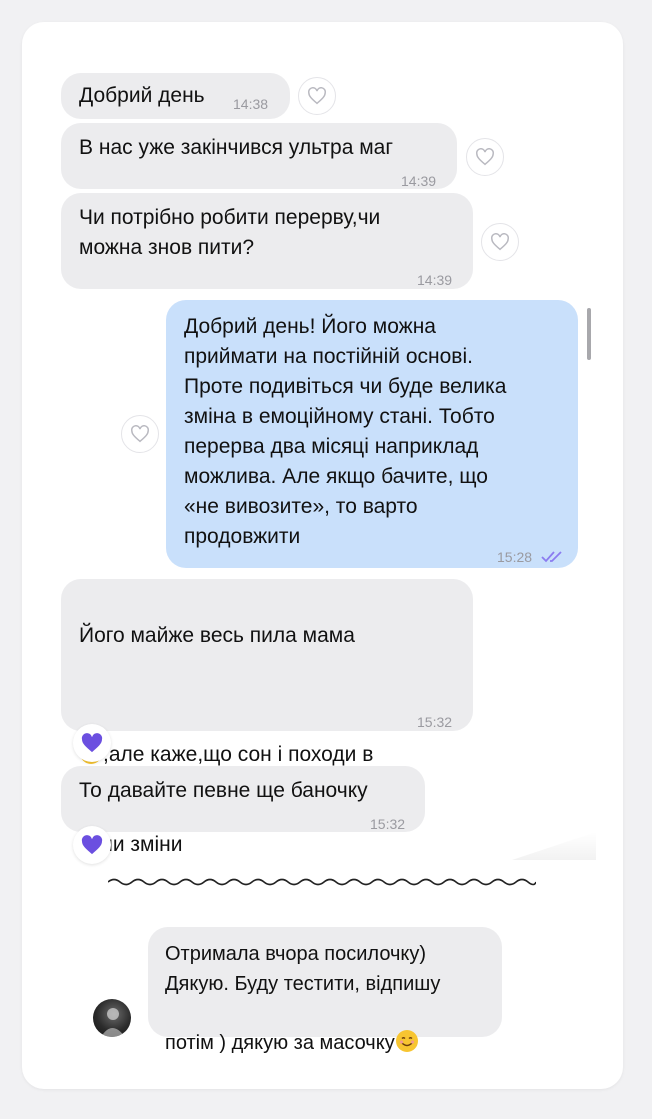 Image resolution: width=652 pixels, height=1119 pixels. Describe the element at coordinates (236, 147) in the screenshot. I see `message-text: В нас уже закінчився ультра маг` at that location.